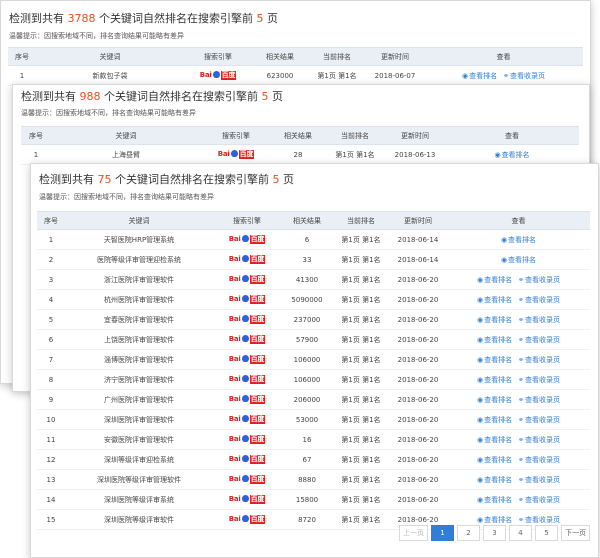 Image resolution: width=600 pixels, height=558 pixels. Describe the element at coordinates (415, 135) in the screenshot. I see `column-header-5: 更新时间` at that location.